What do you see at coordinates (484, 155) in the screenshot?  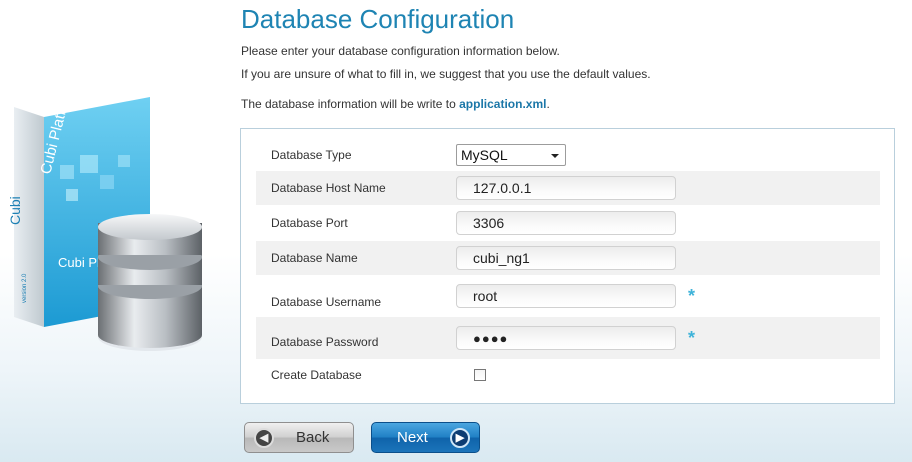 I see `db-type-value: MySQL` at bounding box center [484, 155].